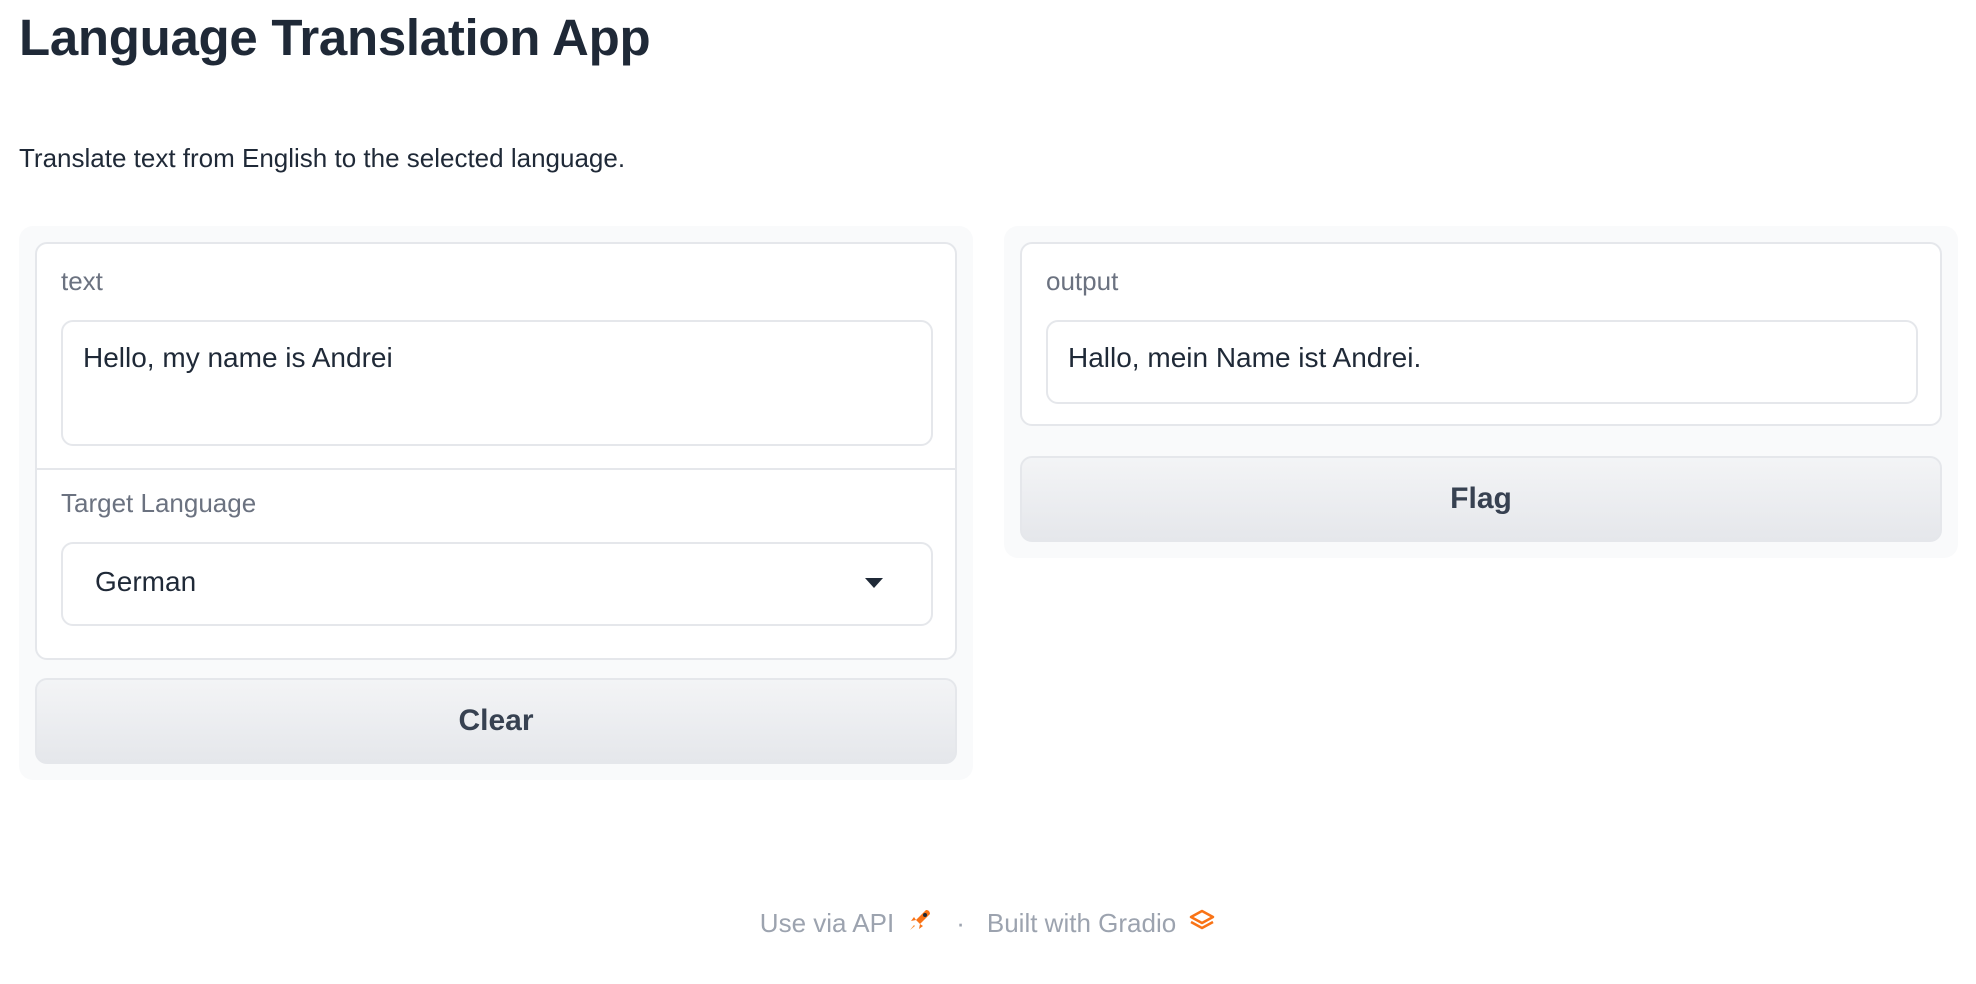 The image size is (1976, 984). What do you see at coordinates (827, 923) in the screenshot?
I see `use-via-api-label: Use via API` at bounding box center [827, 923].